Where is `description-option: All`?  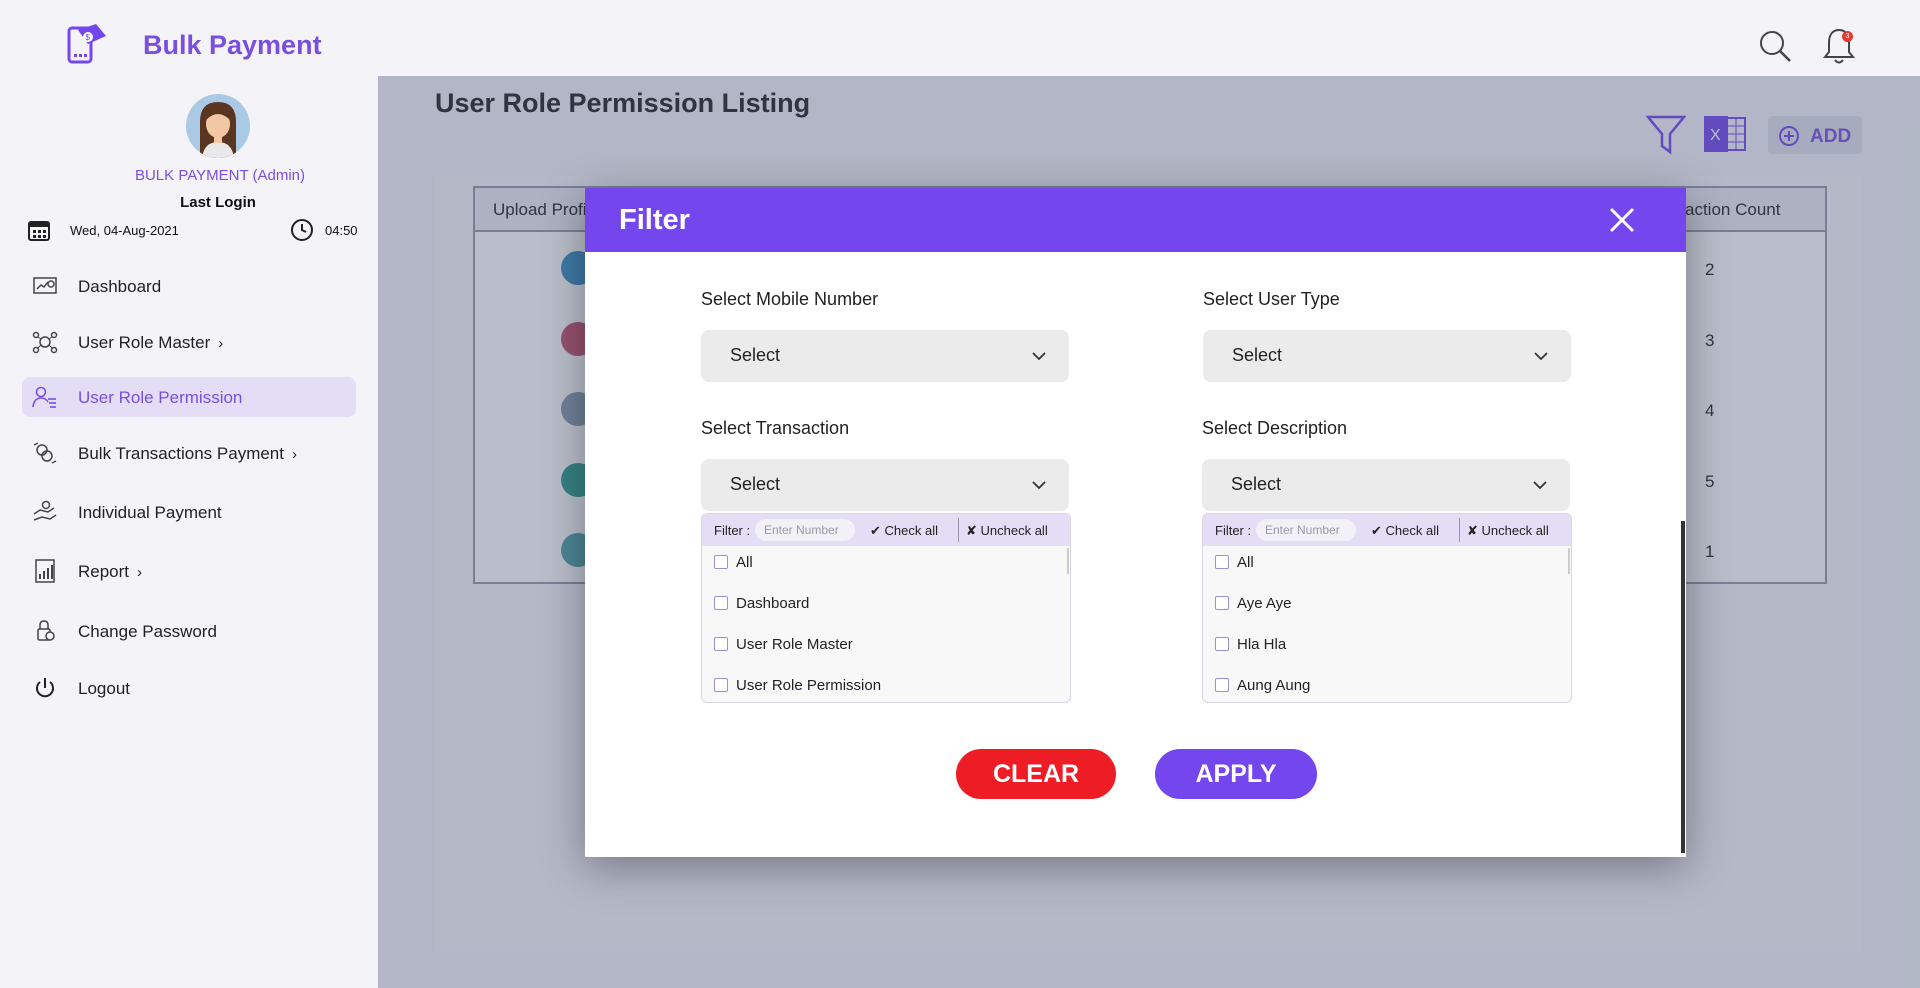 description-option: All is located at coordinates (1234, 562).